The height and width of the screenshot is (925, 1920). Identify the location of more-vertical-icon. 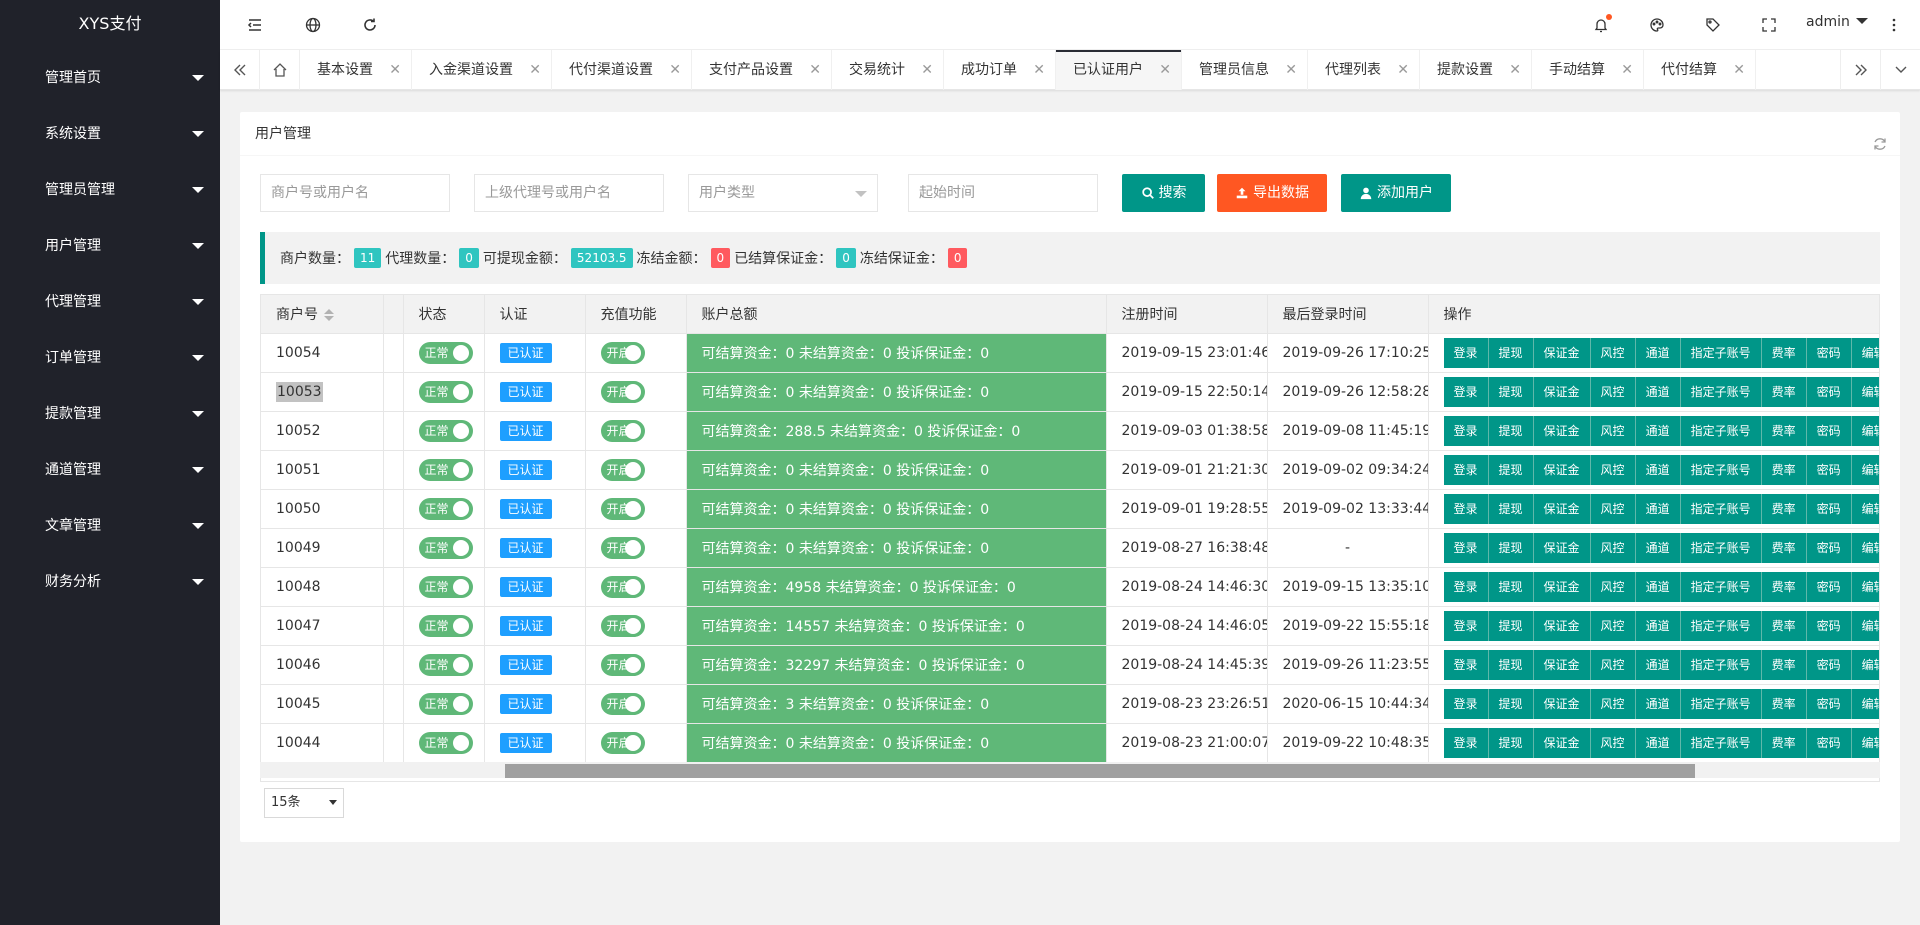
(1894, 25).